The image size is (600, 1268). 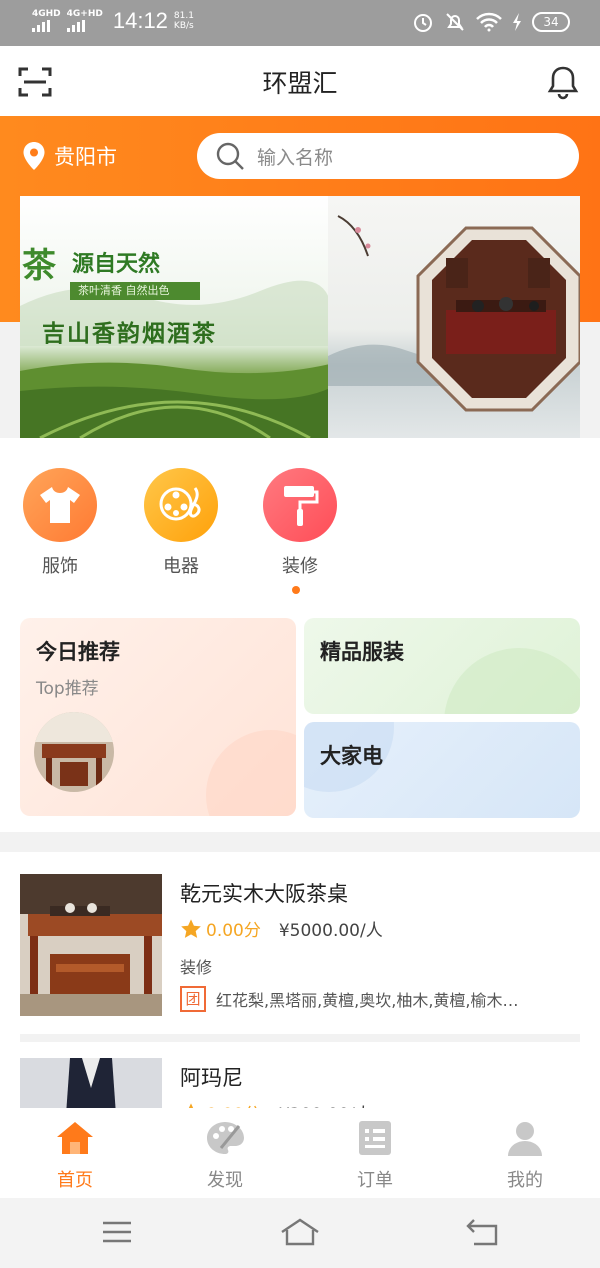 I want to click on status-bar: 4GHD 4G+HD 14:12 81.1 KB/s 34, so click(x=300, y=23).